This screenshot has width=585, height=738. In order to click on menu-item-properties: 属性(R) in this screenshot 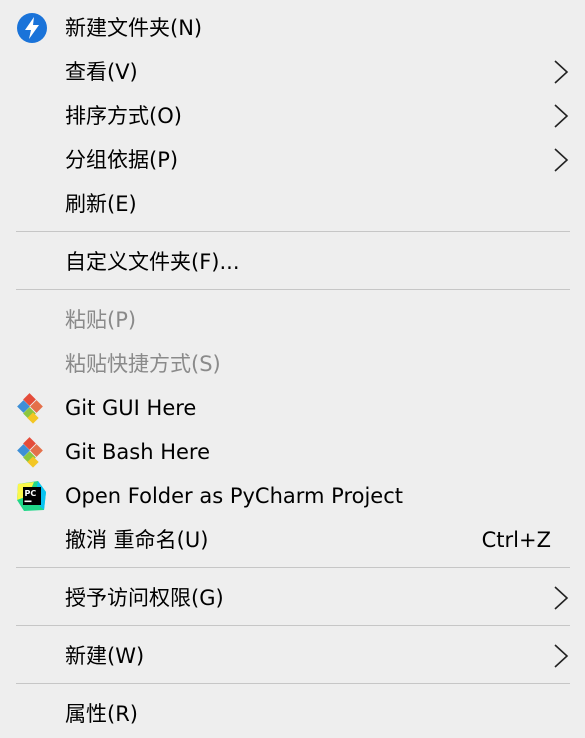, I will do `click(292, 714)`.